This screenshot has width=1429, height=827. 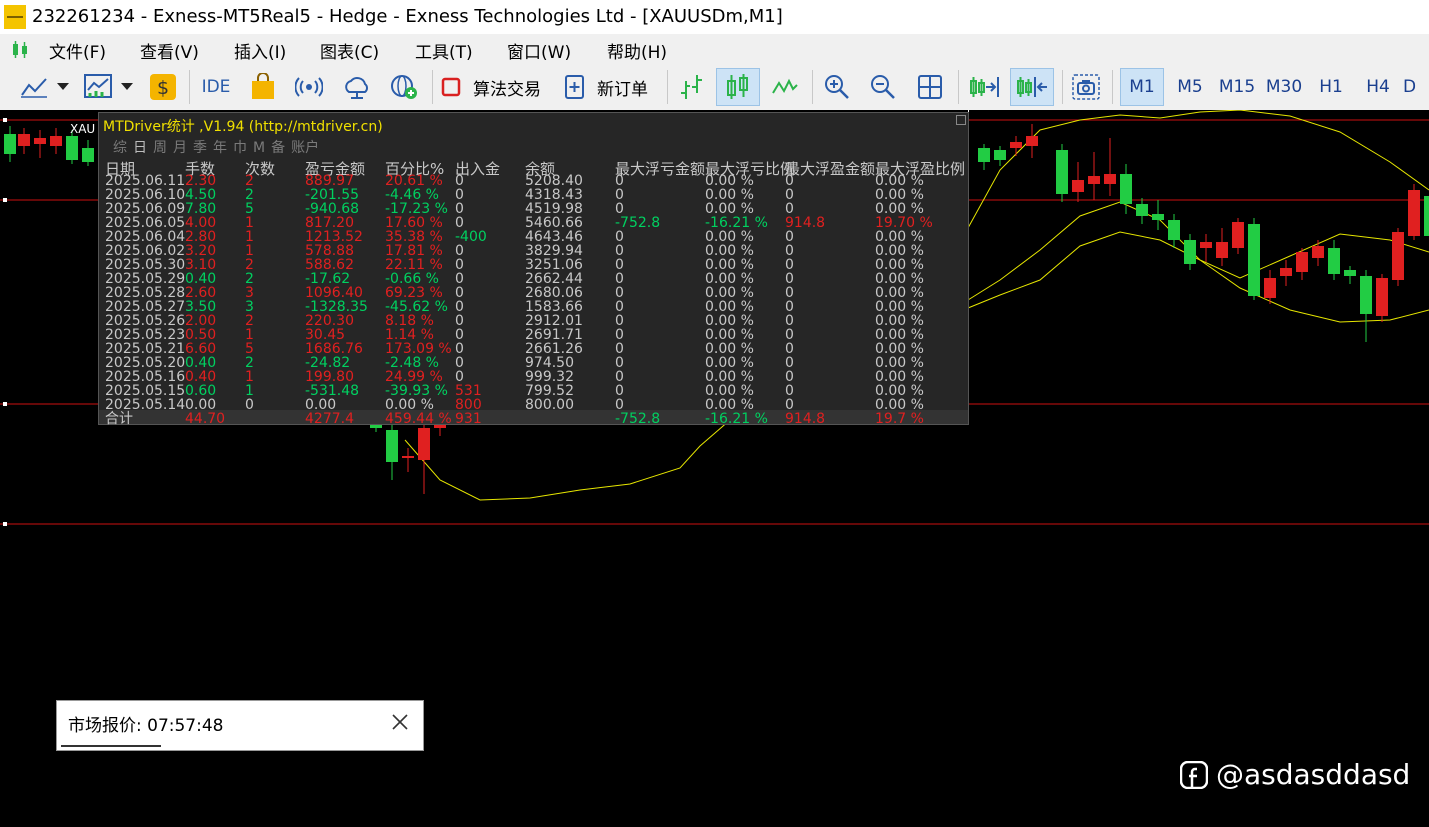 I want to click on stats-tab: 巾, so click(x=240, y=148).